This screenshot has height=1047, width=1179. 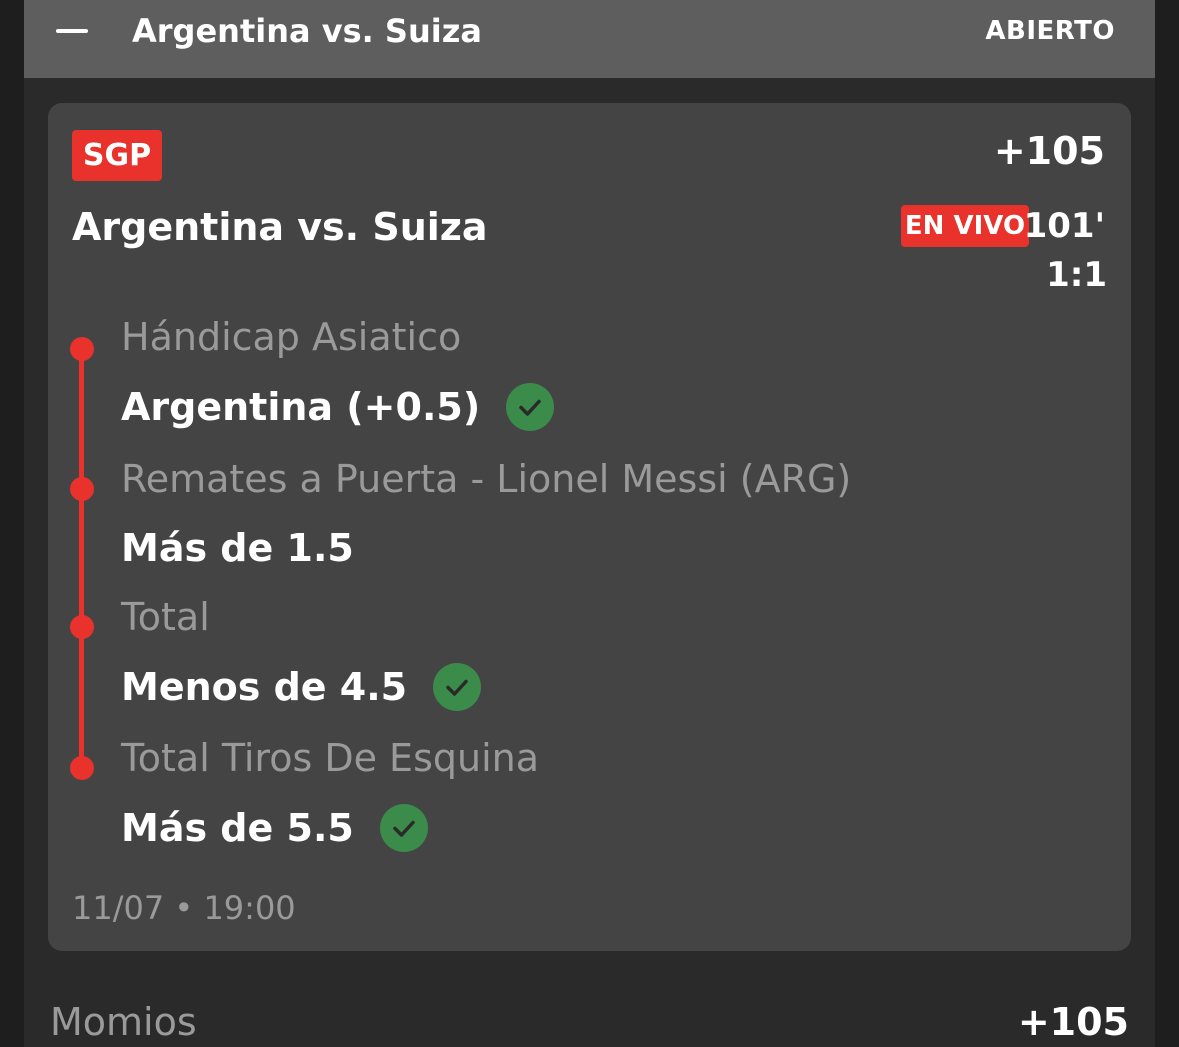 I want to click on match-minute: 101', so click(x=1064, y=226).